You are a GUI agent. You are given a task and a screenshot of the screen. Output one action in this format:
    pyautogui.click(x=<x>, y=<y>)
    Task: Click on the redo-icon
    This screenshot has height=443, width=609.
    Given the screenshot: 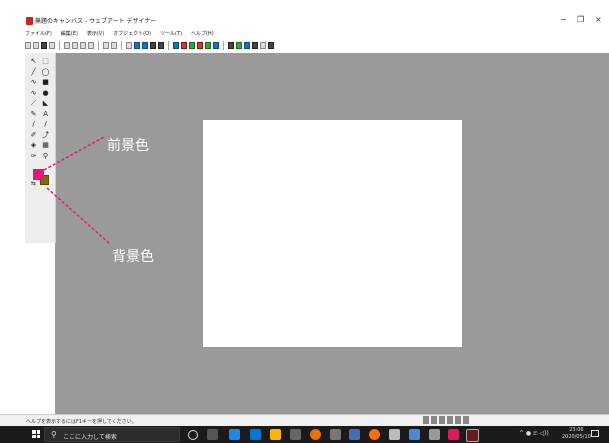 What is the action you would take?
    pyautogui.click(x=114, y=45)
    